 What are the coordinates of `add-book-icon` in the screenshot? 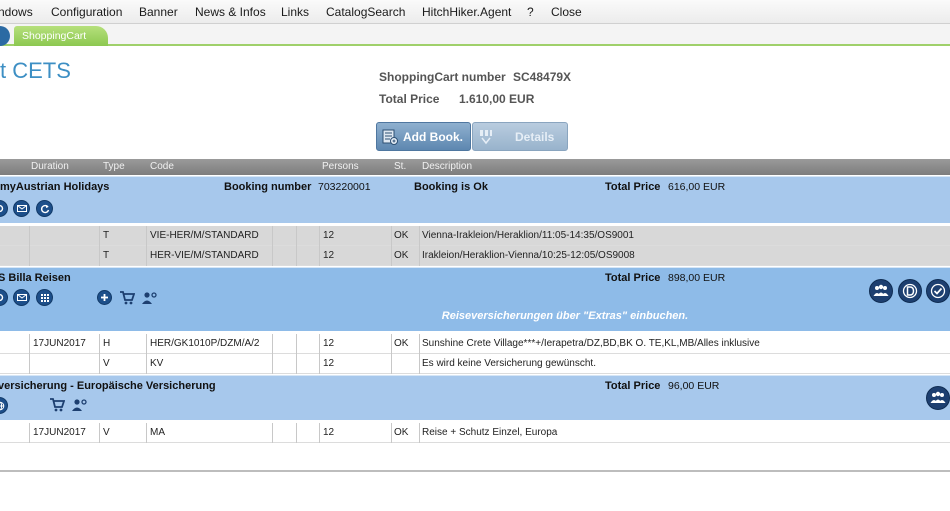 It's located at (390, 137).